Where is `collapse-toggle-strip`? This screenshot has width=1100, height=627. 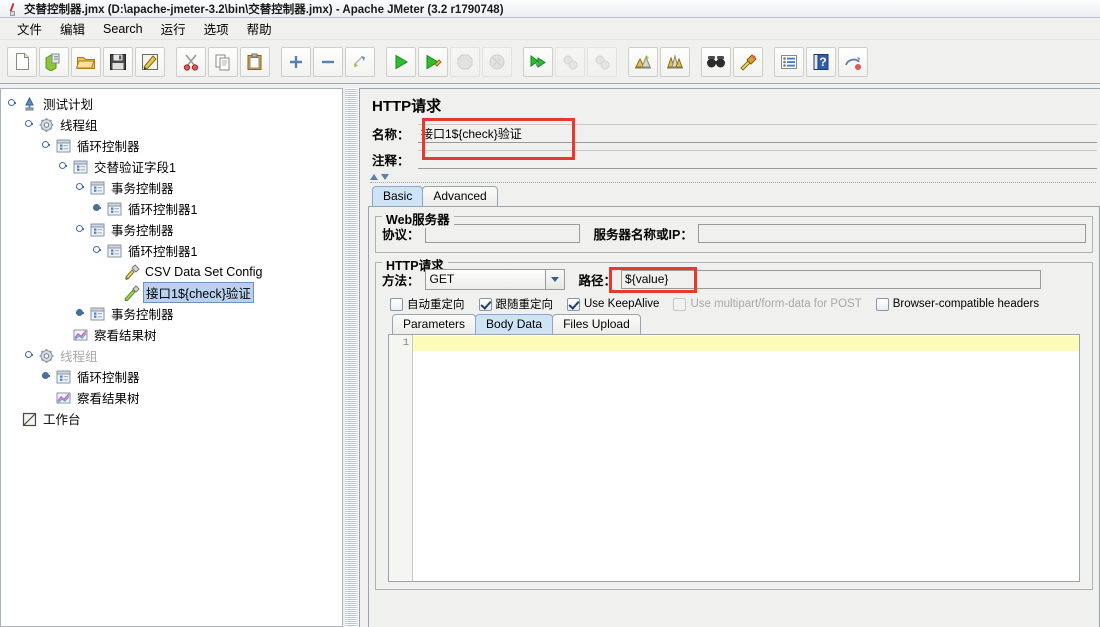
collapse-toggle-strip is located at coordinates (733, 177).